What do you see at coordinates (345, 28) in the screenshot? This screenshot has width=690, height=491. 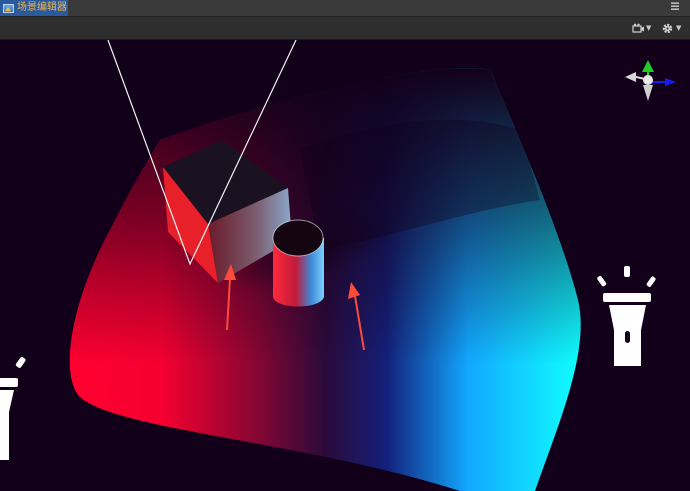 I see `scene-toolbar: ▼ ▼` at bounding box center [345, 28].